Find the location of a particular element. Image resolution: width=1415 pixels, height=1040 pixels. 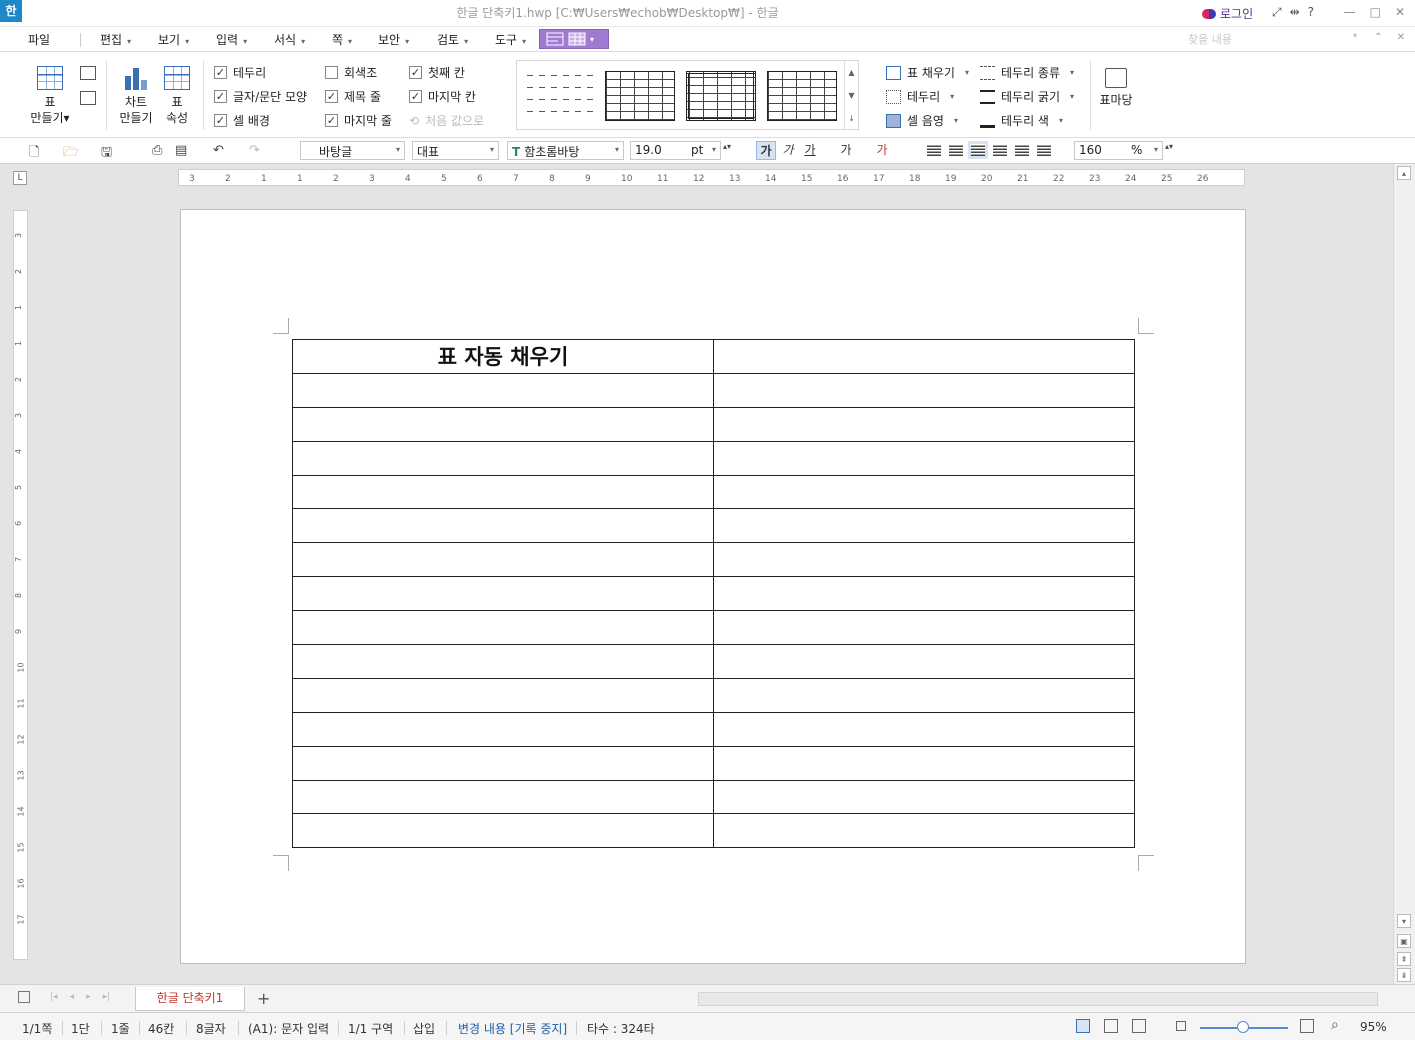

line-spacing-select: 160% ▾ is located at coordinates (1118, 150).